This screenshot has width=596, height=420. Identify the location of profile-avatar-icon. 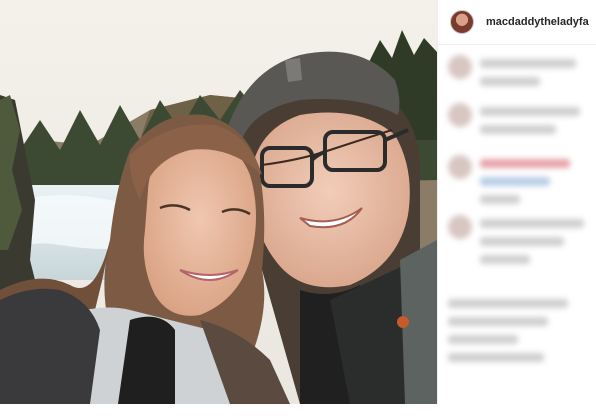
(462, 22).